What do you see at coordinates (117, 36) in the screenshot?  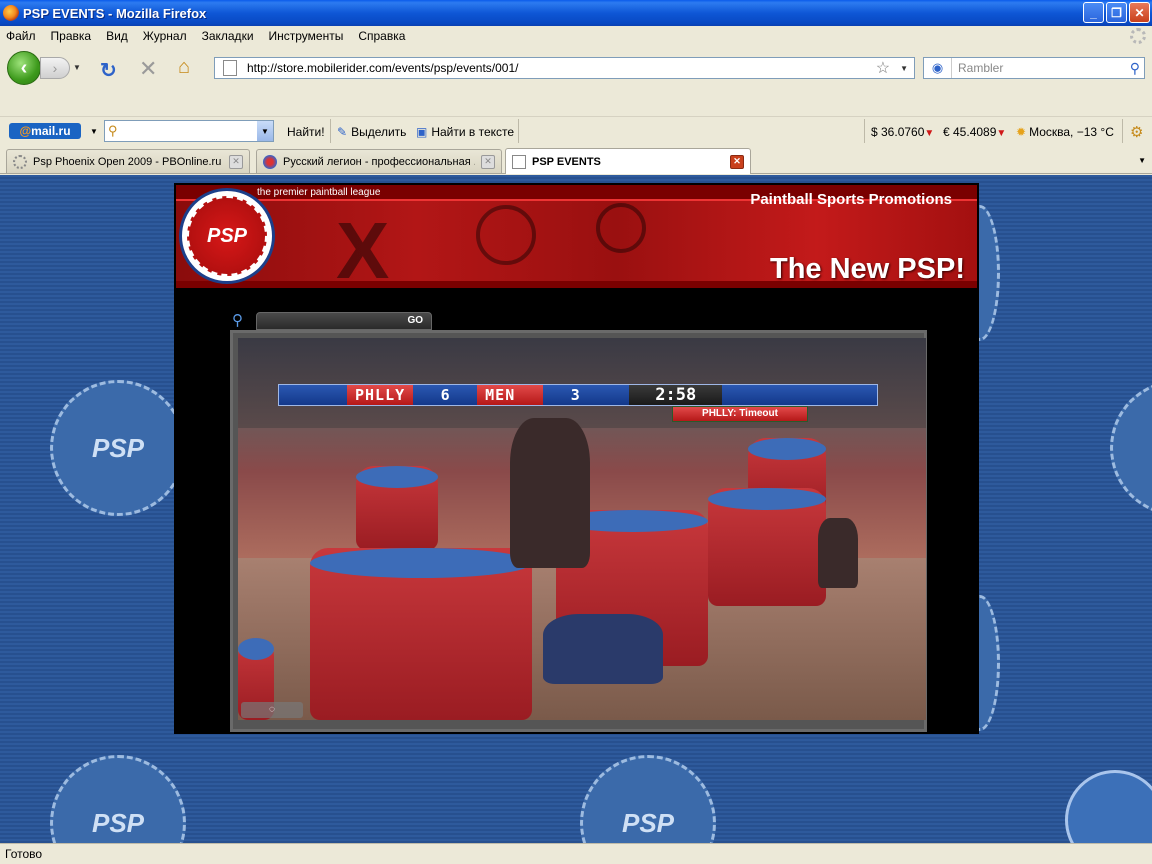 I see `menu-view: Вид` at bounding box center [117, 36].